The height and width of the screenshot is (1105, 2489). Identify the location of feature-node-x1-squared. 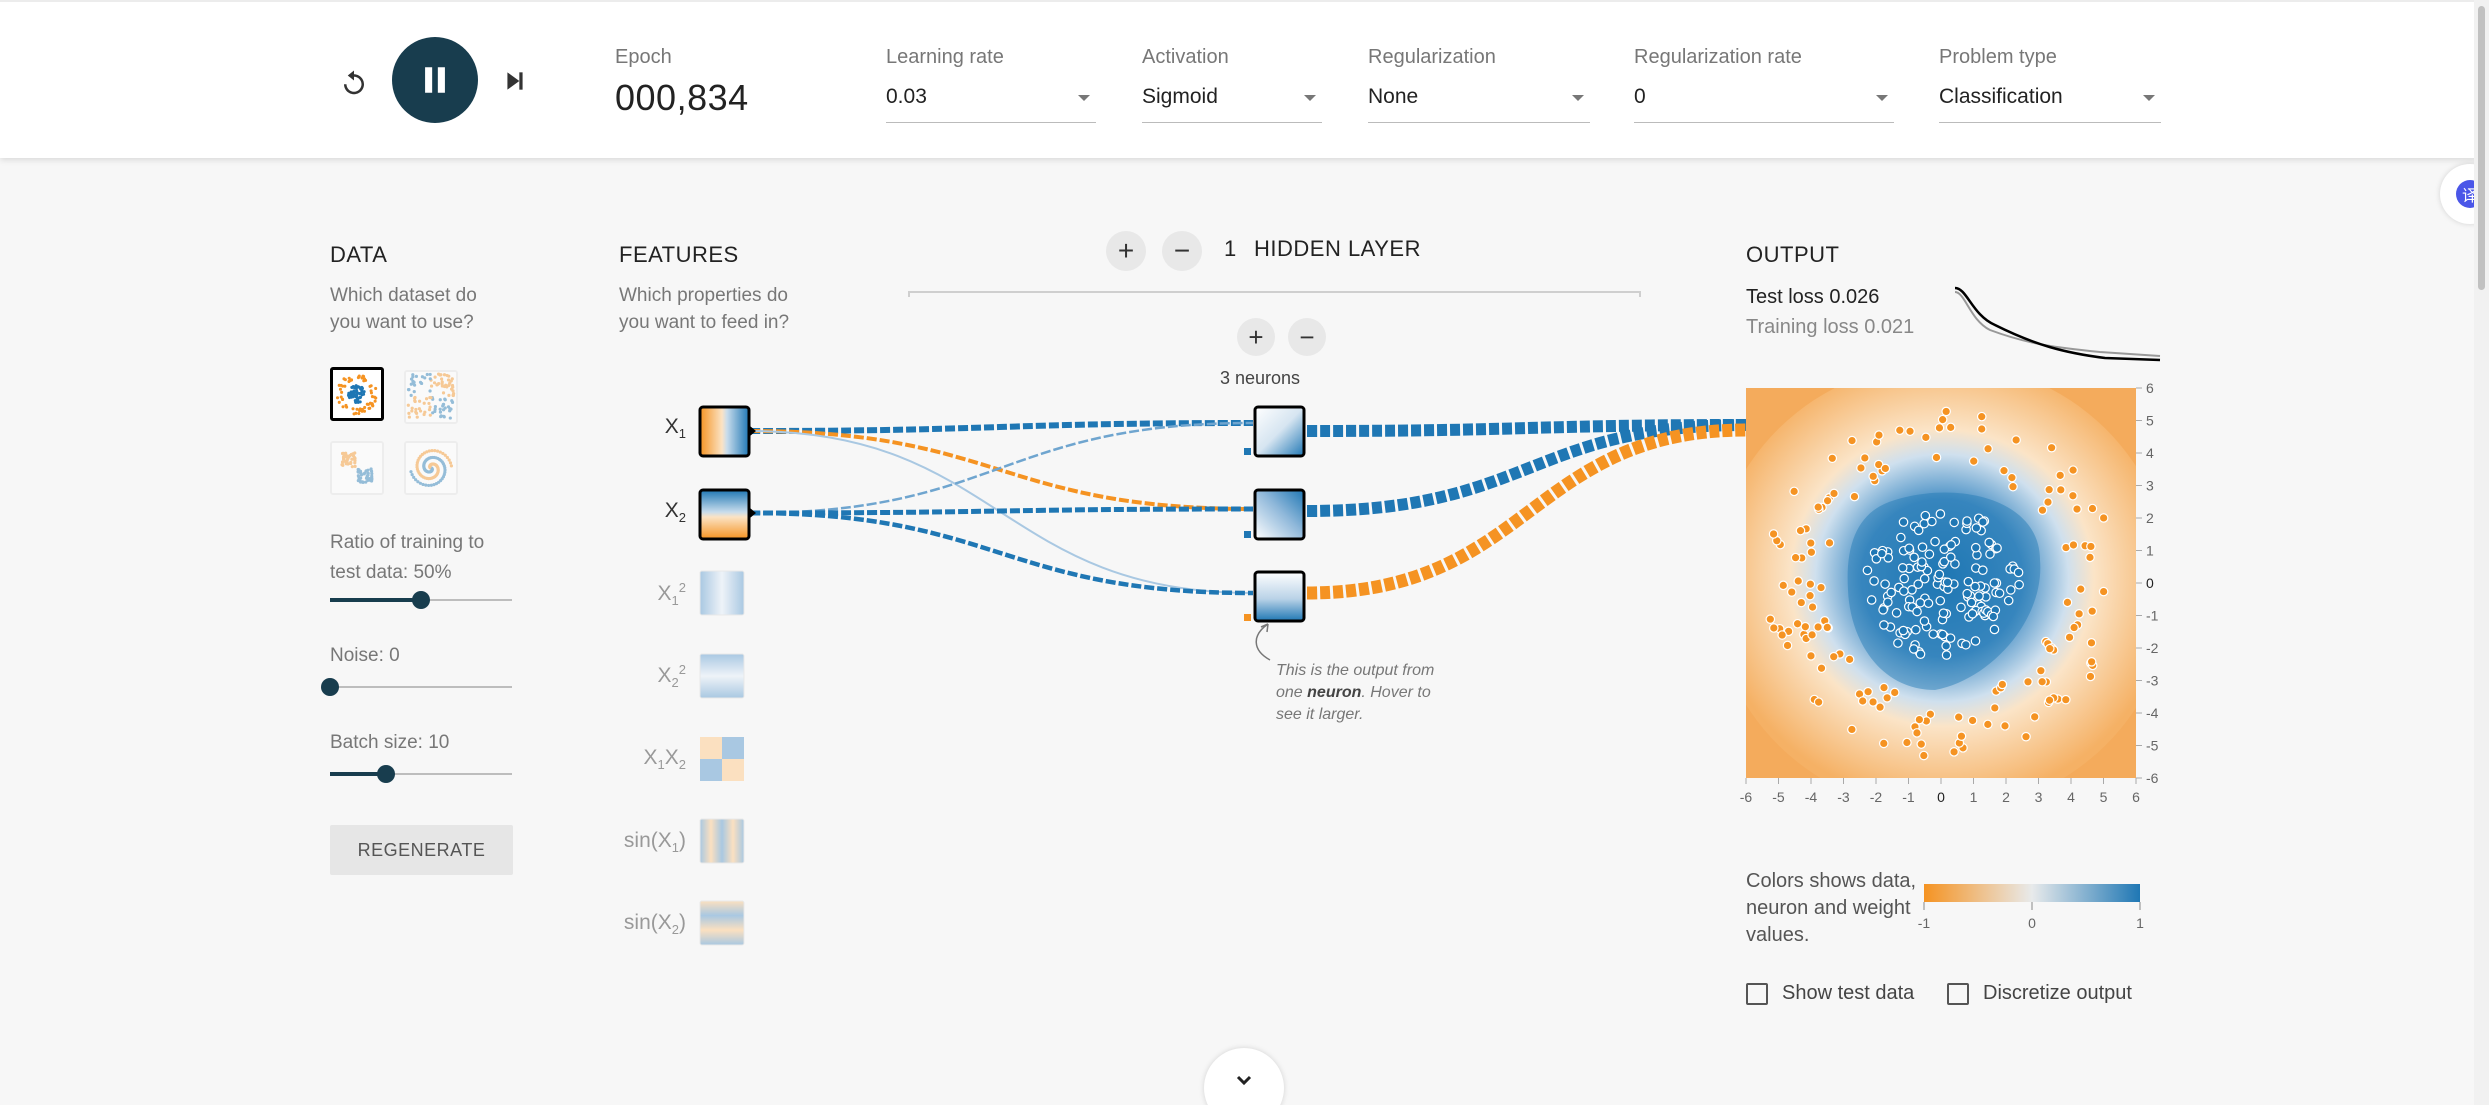
(722, 593).